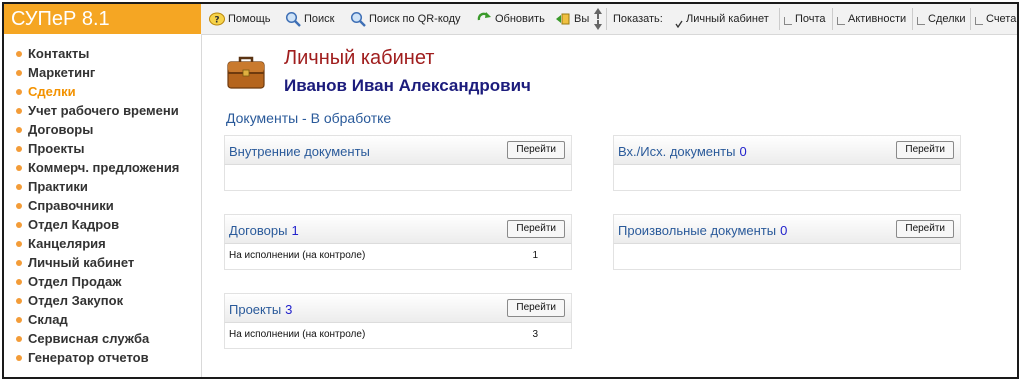 The height and width of the screenshot is (384, 1024). Describe the element at coordinates (102, 129) in the screenshot. I see `sidebar-item-contracts: Договоры` at that location.